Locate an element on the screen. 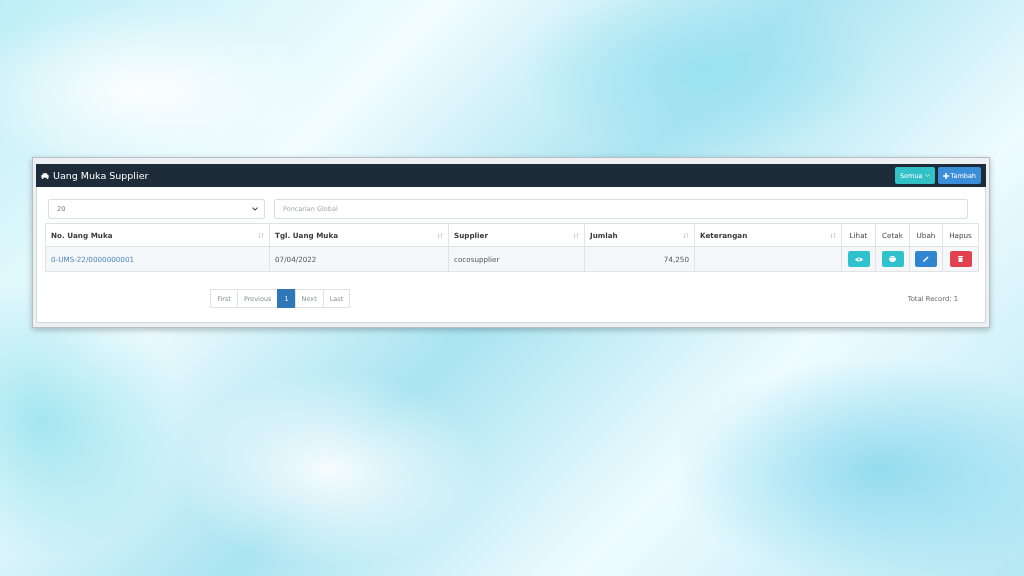 The width and height of the screenshot is (1024, 576). edit-button is located at coordinates (926, 259).